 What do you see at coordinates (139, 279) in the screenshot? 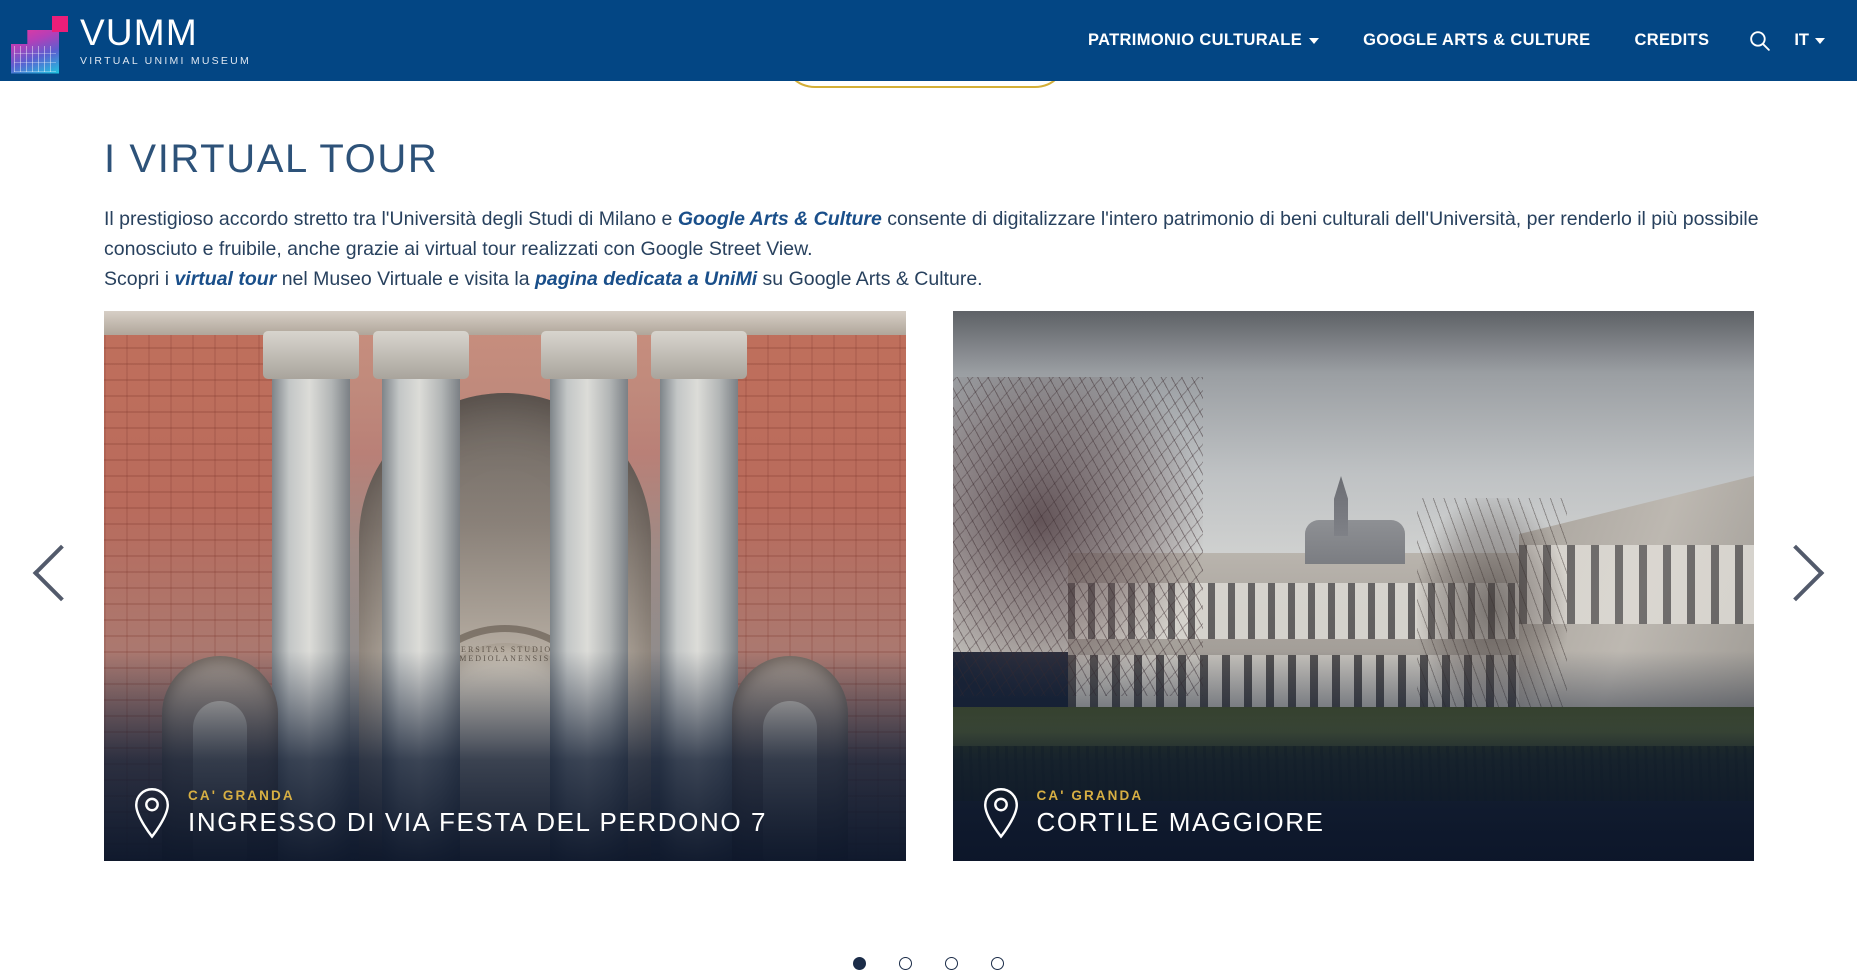
I see `intro-text-part: Scopri i` at bounding box center [139, 279].